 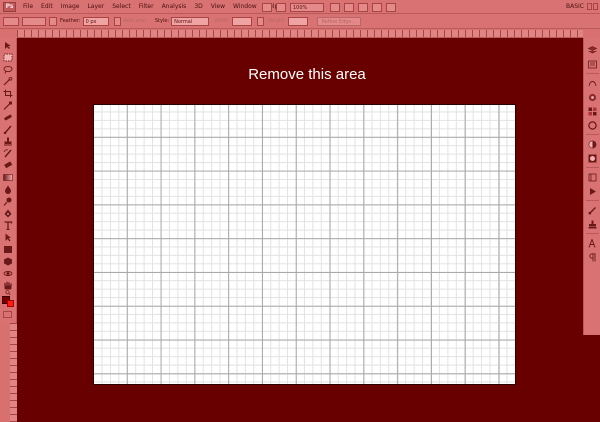 I want to click on eyedropper-tool-icon, so click(x=8, y=105).